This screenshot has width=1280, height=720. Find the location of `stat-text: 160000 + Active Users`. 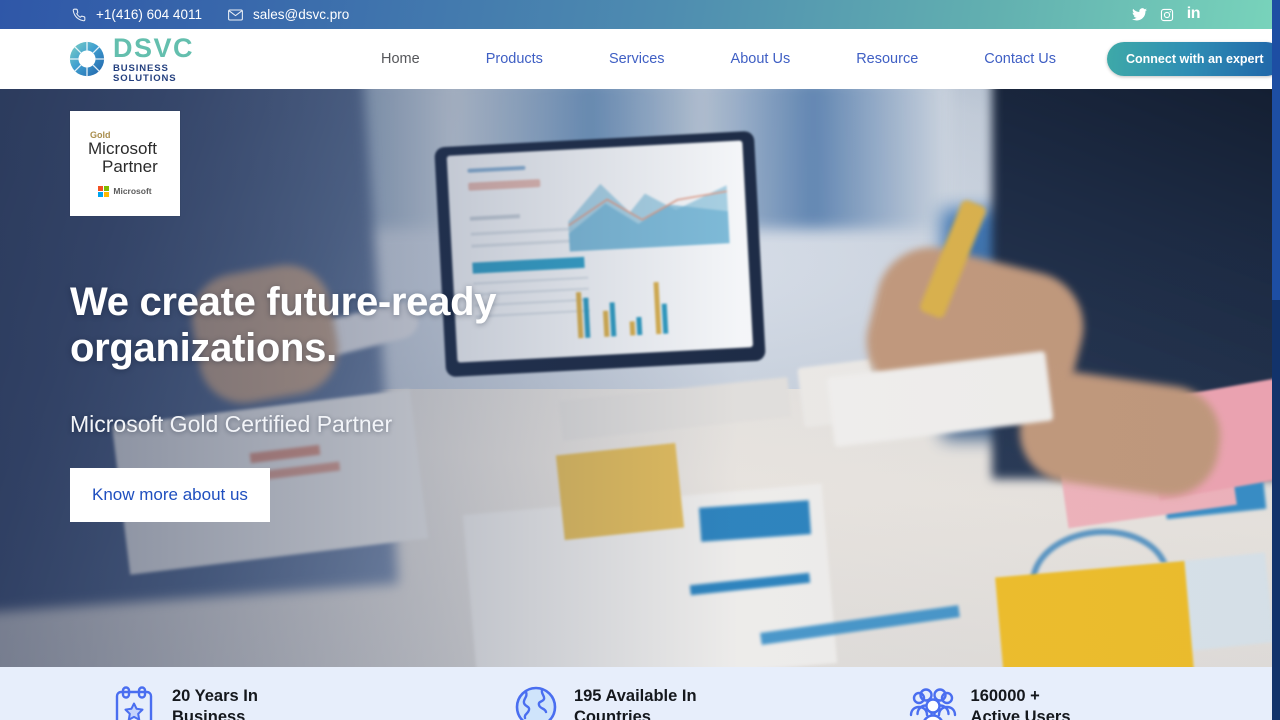

stat-text: 160000 + Active Users is located at coordinates (1021, 703).